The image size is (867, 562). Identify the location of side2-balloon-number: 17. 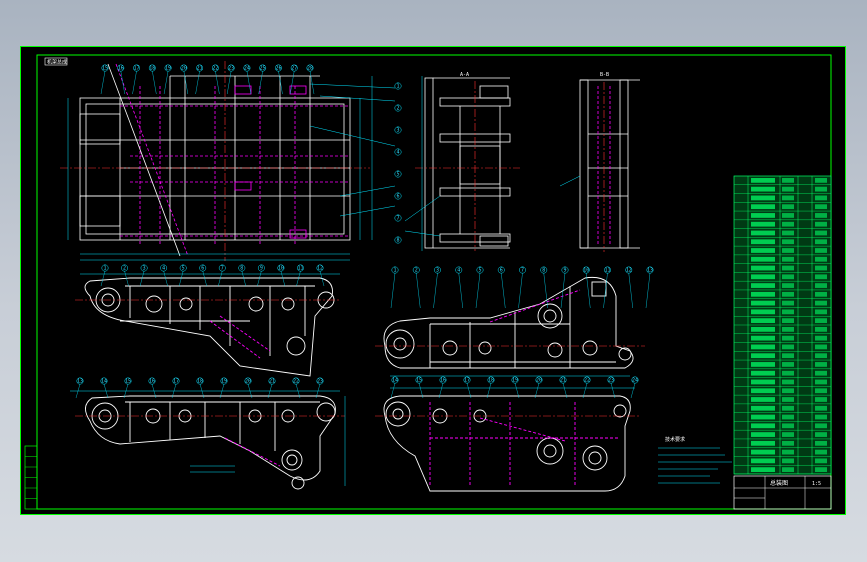
(176, 382).